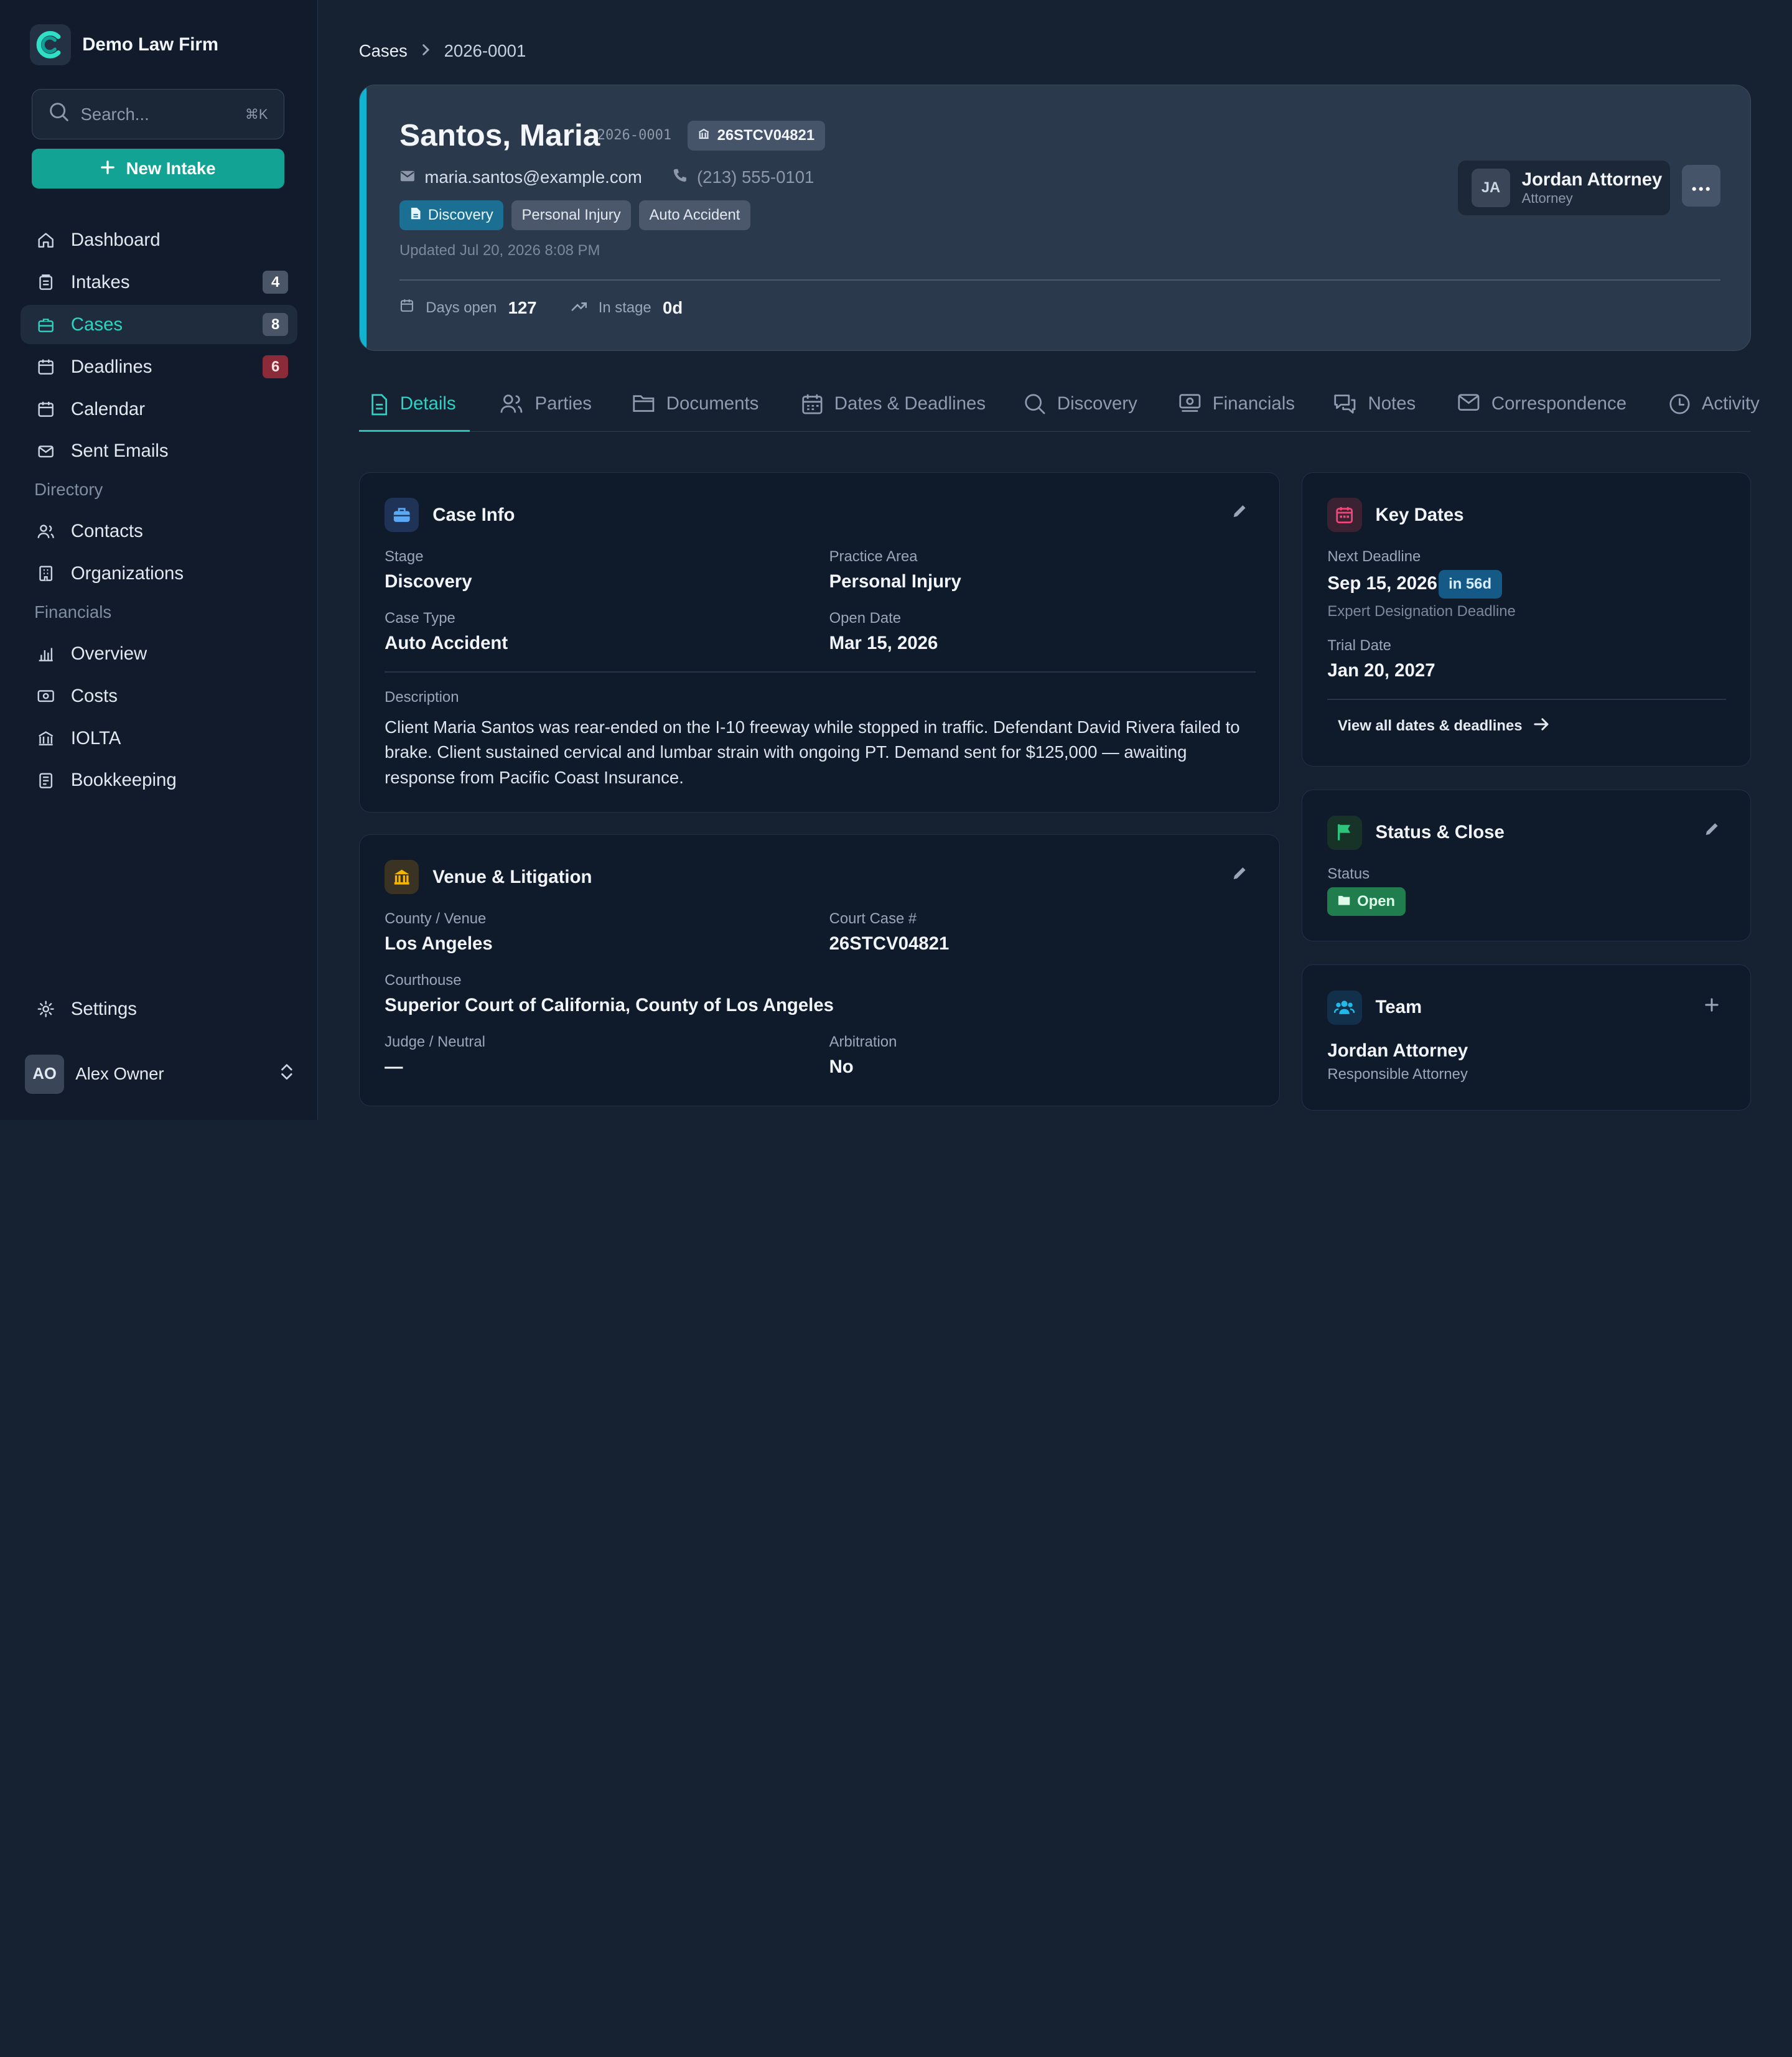 This screenshot has height=2057, width=1792. What do you see at coordinates (159, 653) in the screenshot?
I see `sidebar-item-overview: Overview` at bounding box center [159, 653].